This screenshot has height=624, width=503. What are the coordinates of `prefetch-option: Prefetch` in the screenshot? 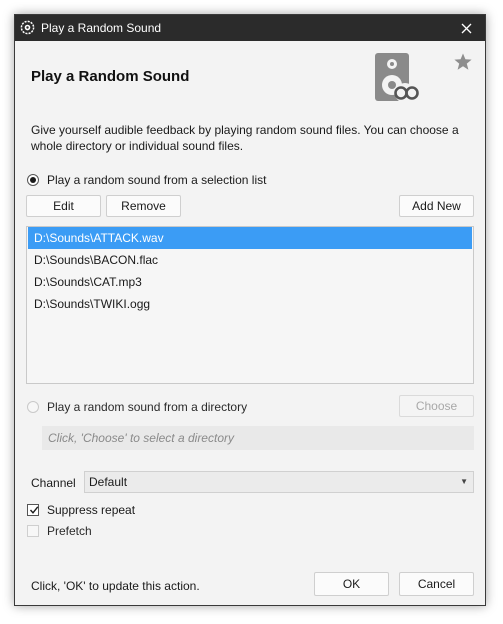 It's located at (59, 531).